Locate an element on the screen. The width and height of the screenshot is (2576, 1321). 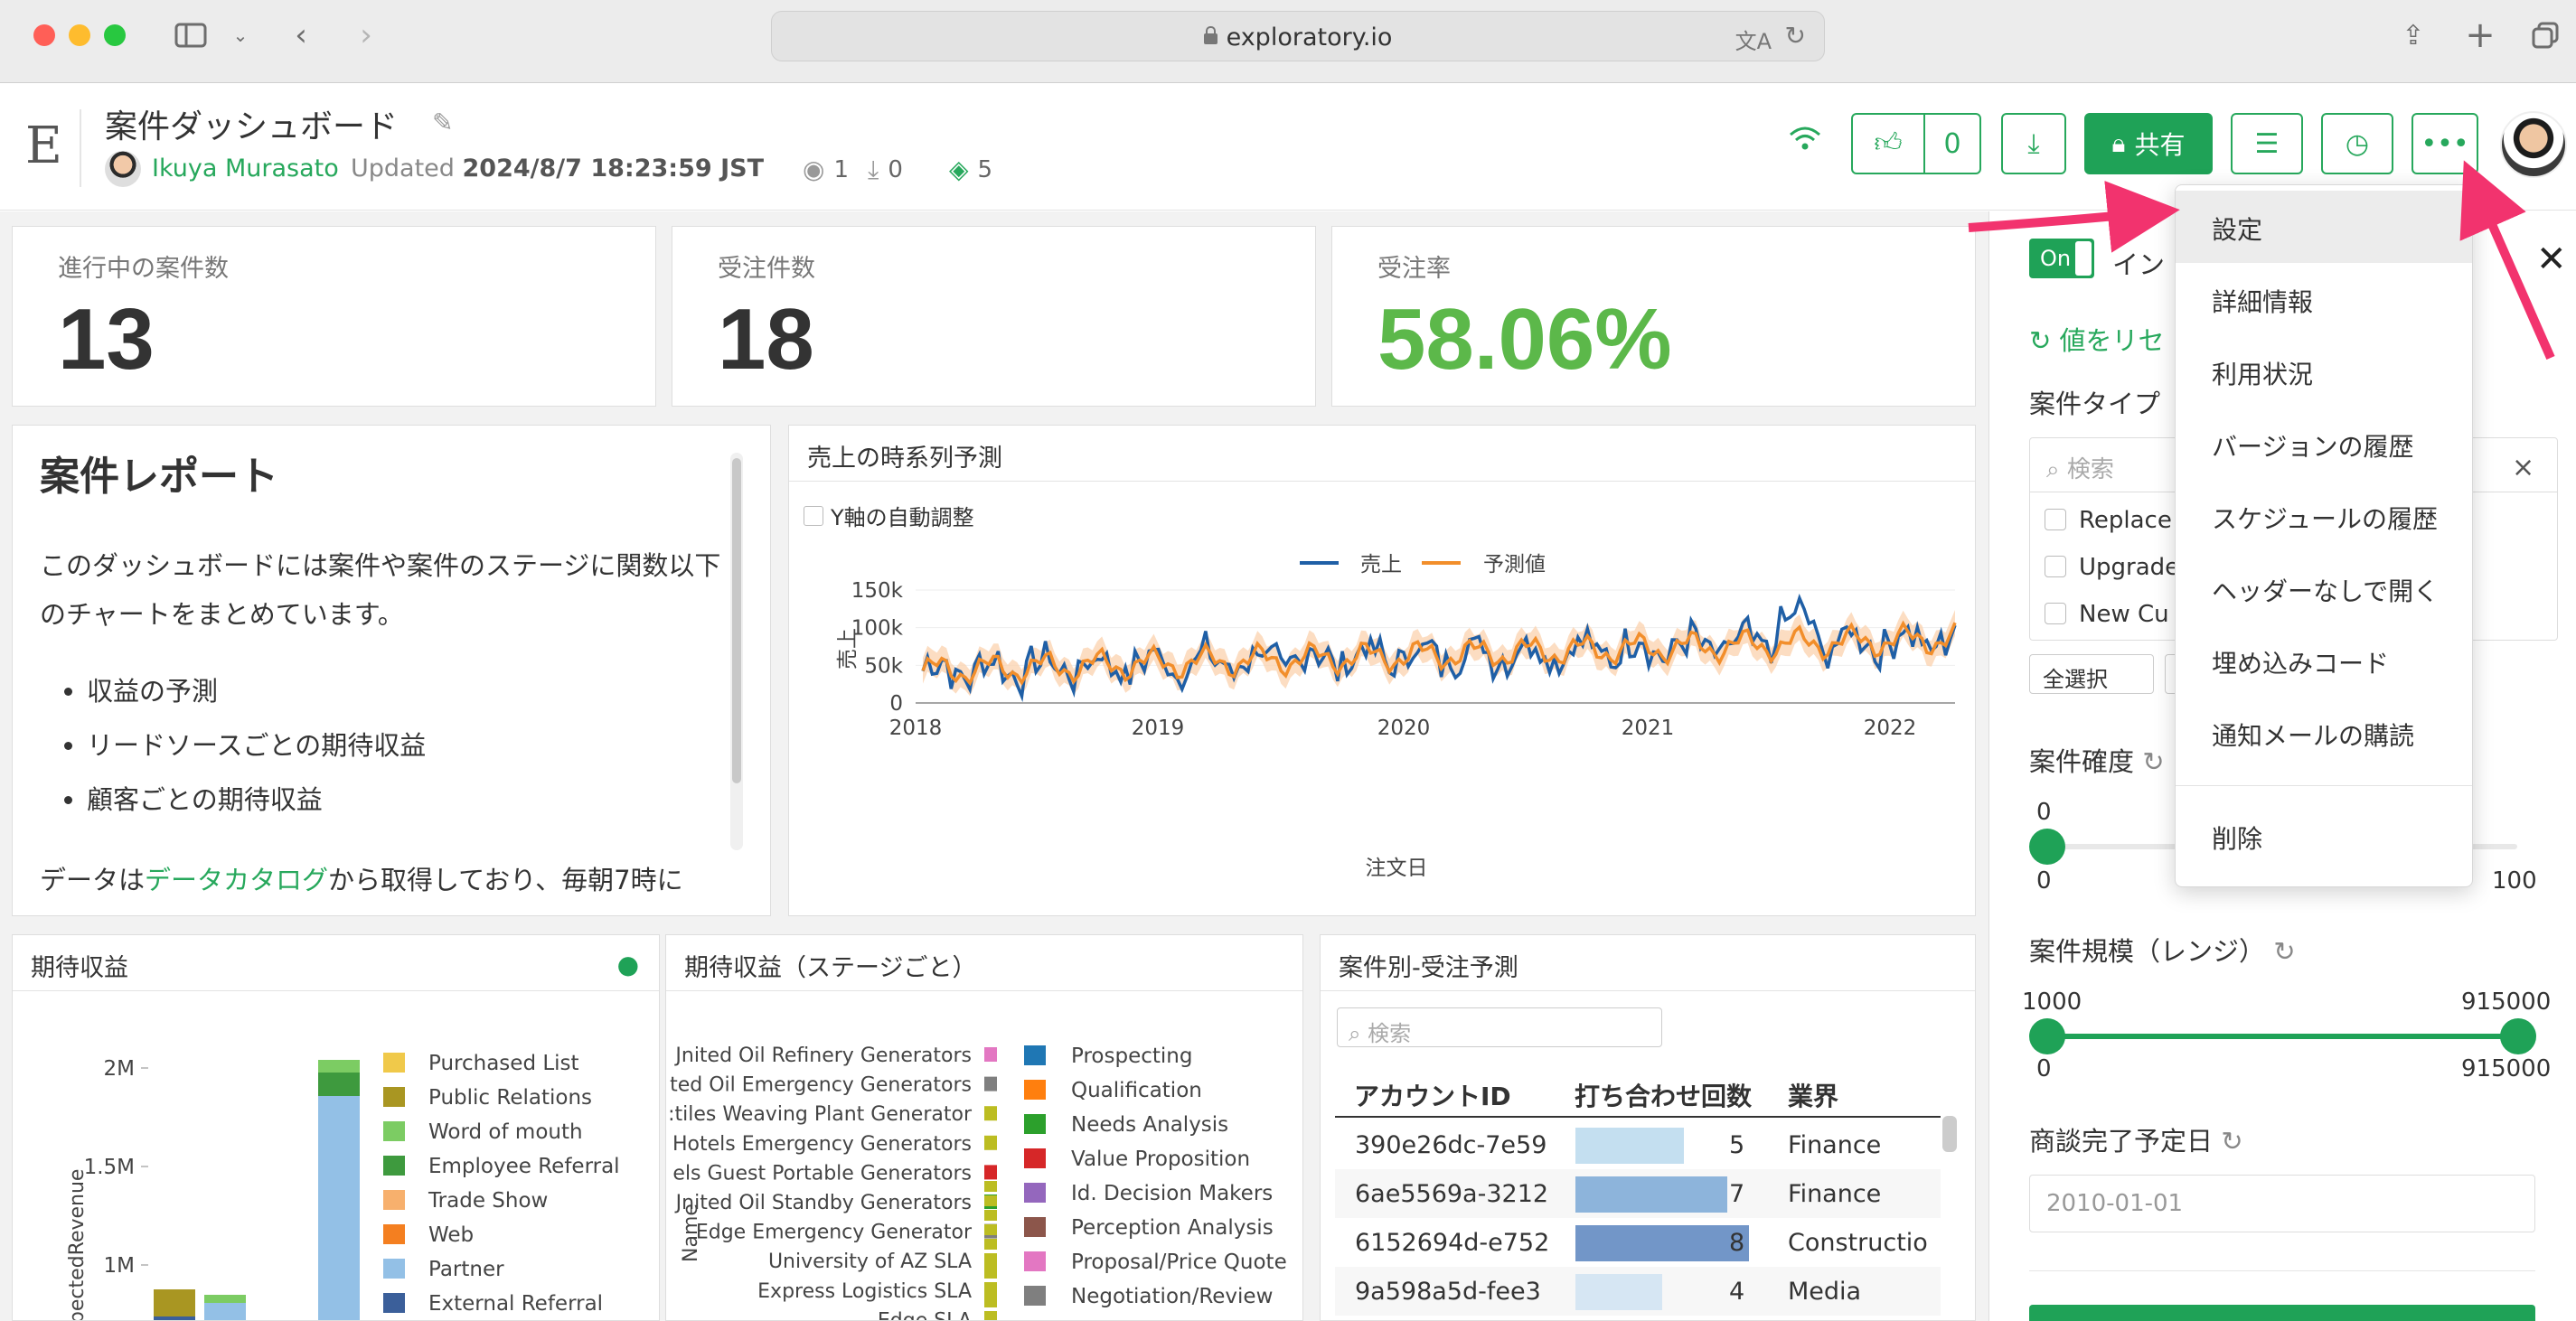
close-window-button is located at coordinates (44, 35).